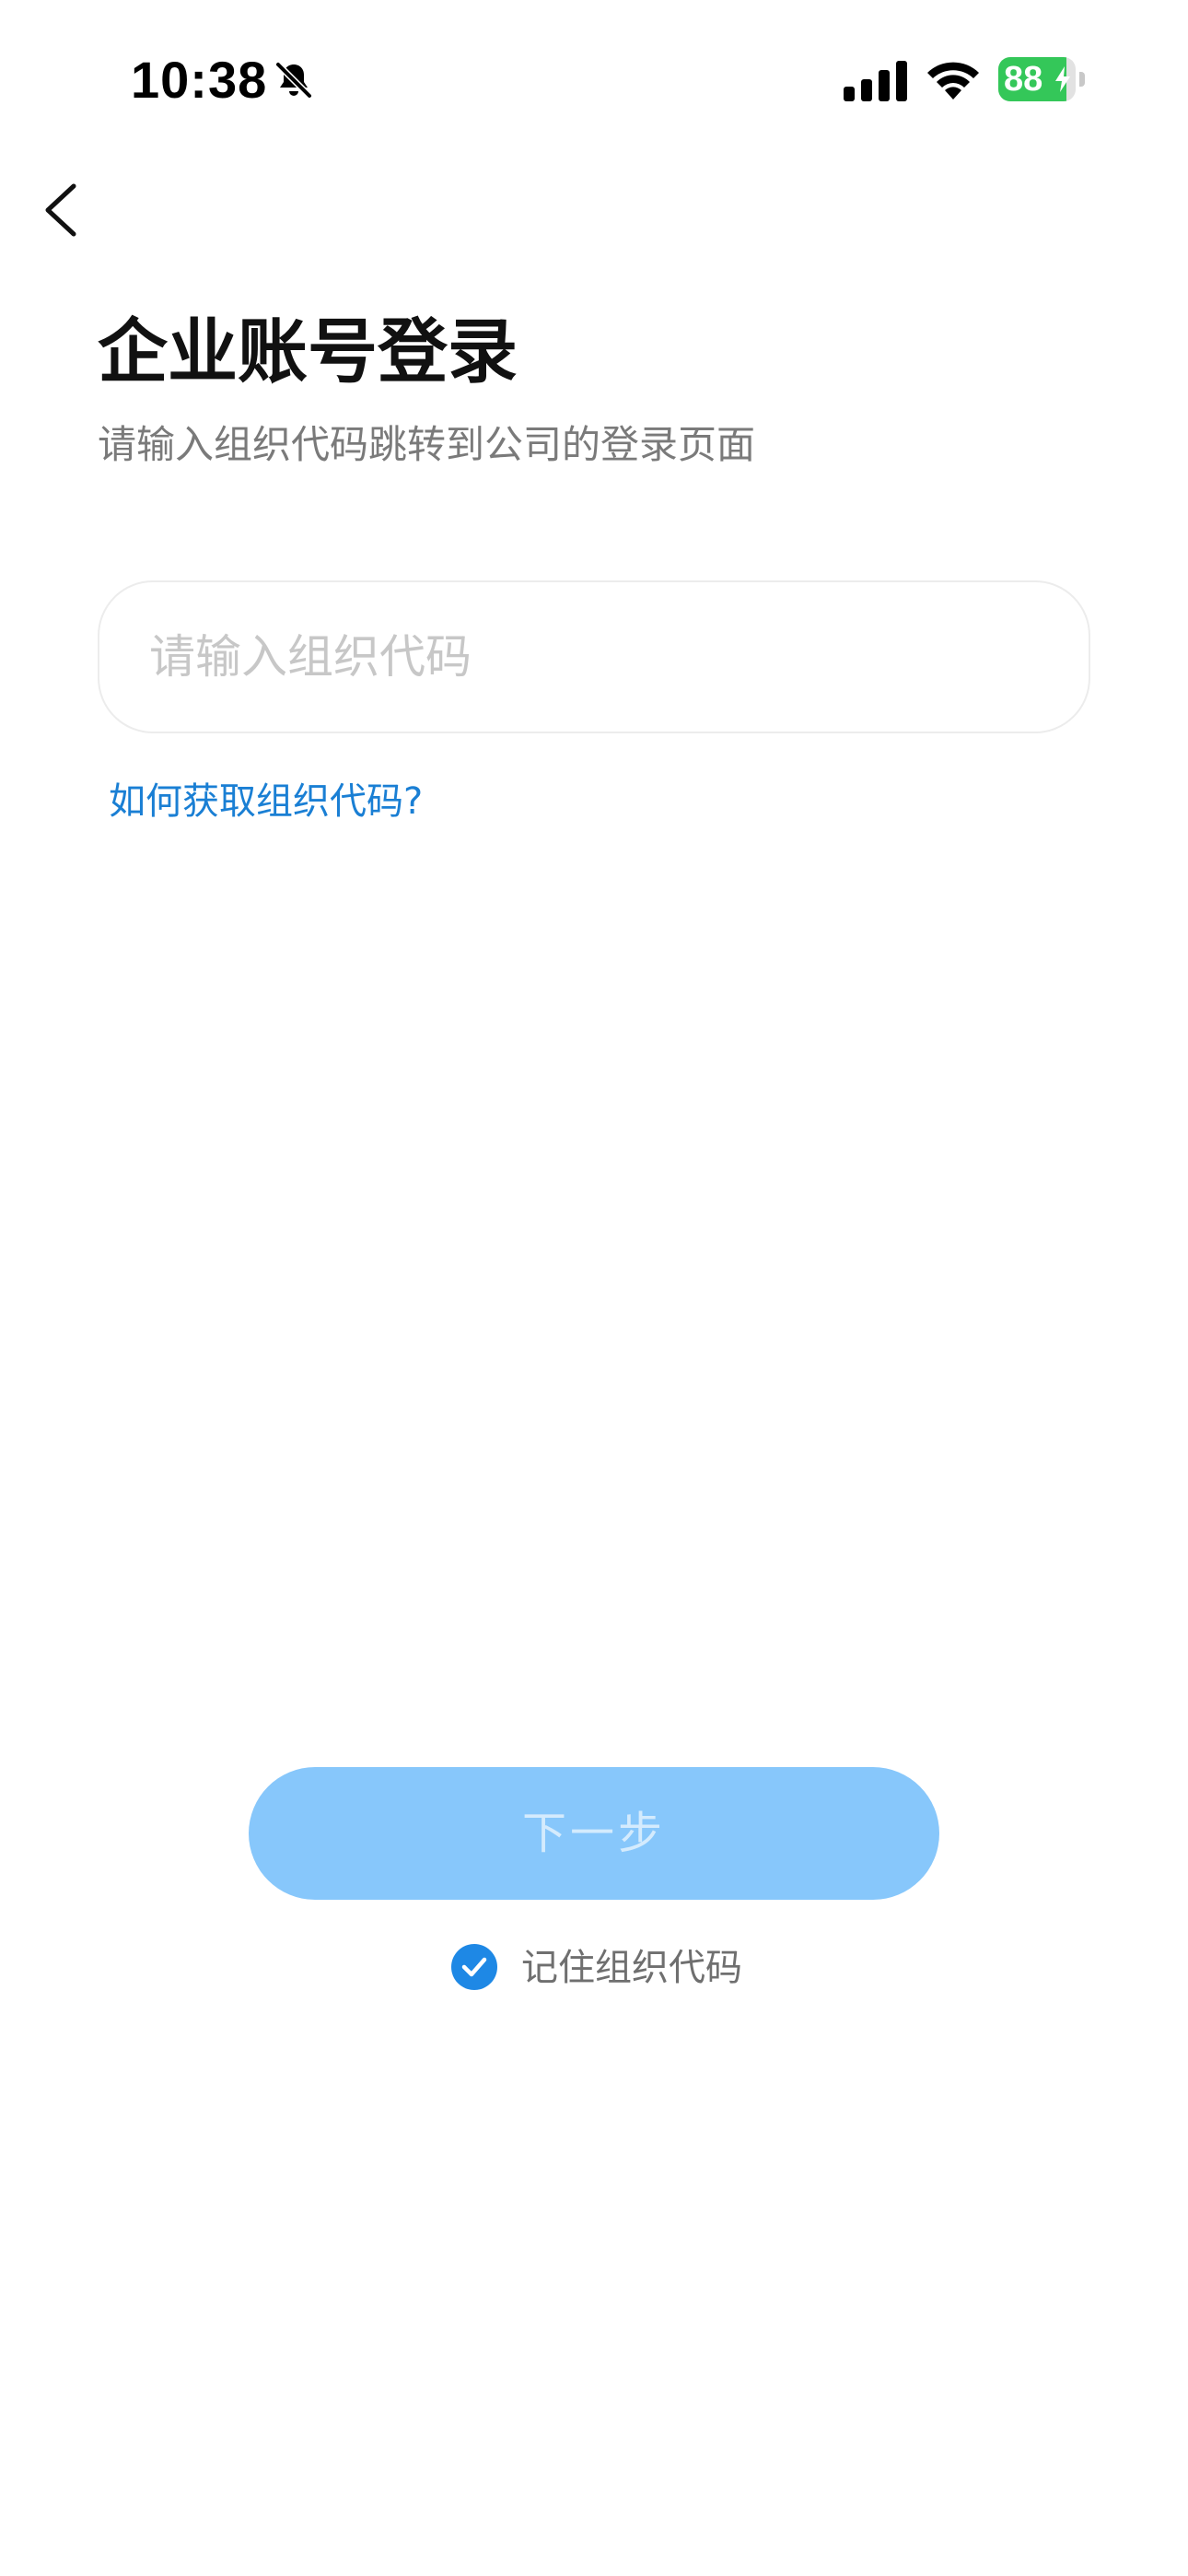  What do you see at coordinates (1062, 79) in the screenshot?
I see `charging-bolt-icon` at bounding box center [1062, 79].